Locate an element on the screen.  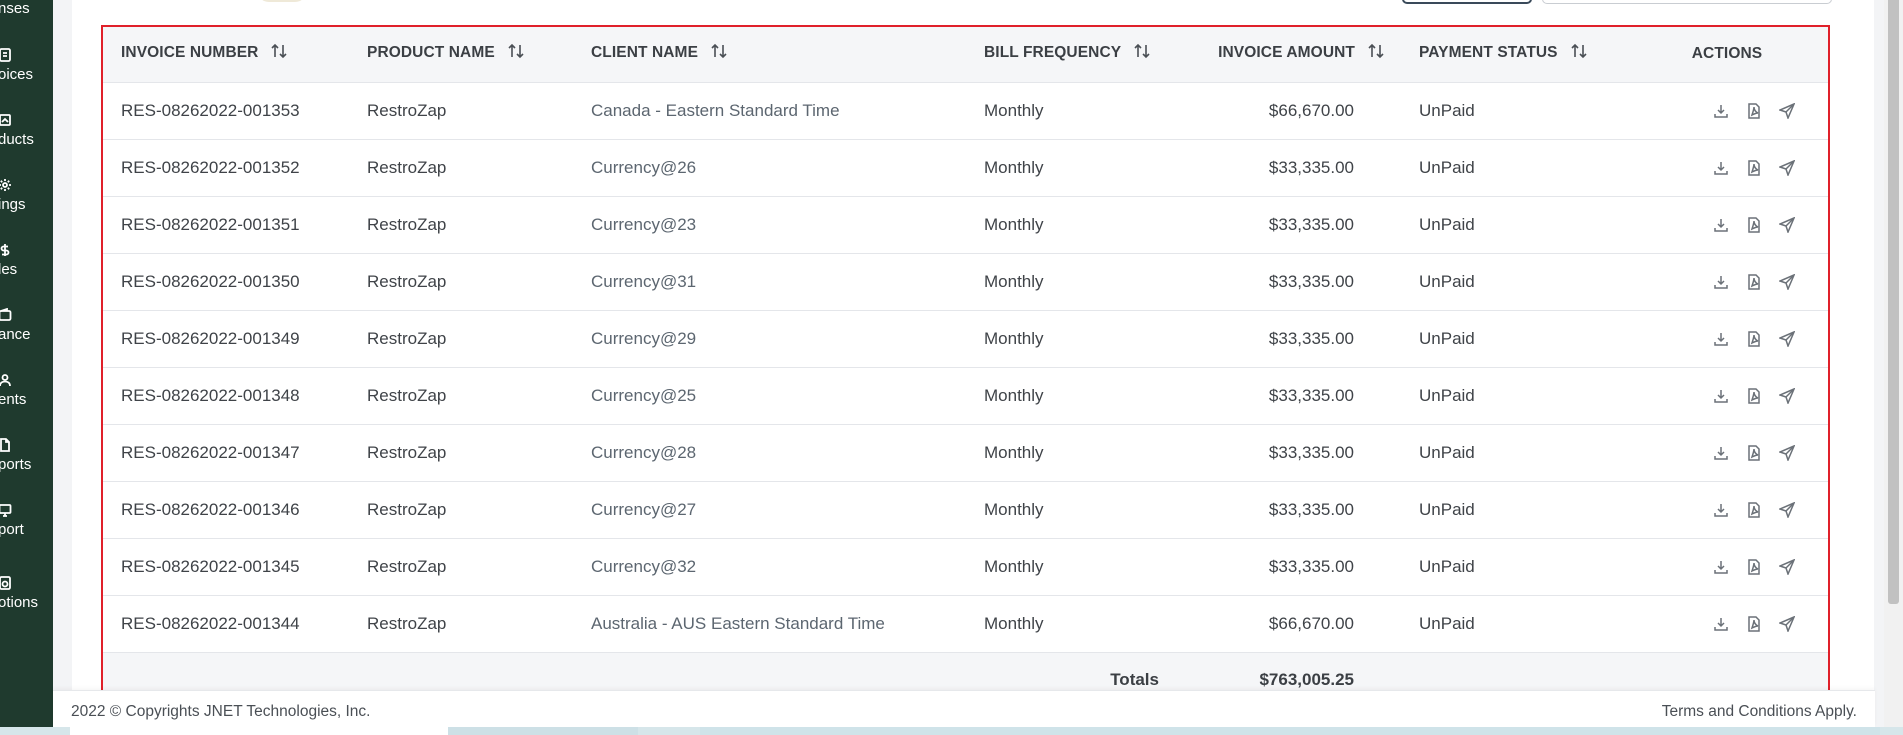
column-header-product-name: PRODUCT NAME is located at coordinates (460, 54).